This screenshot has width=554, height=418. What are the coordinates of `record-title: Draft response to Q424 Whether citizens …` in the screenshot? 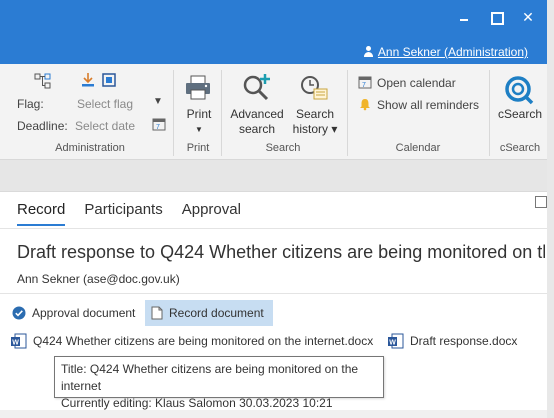 It's located at (281, 252).